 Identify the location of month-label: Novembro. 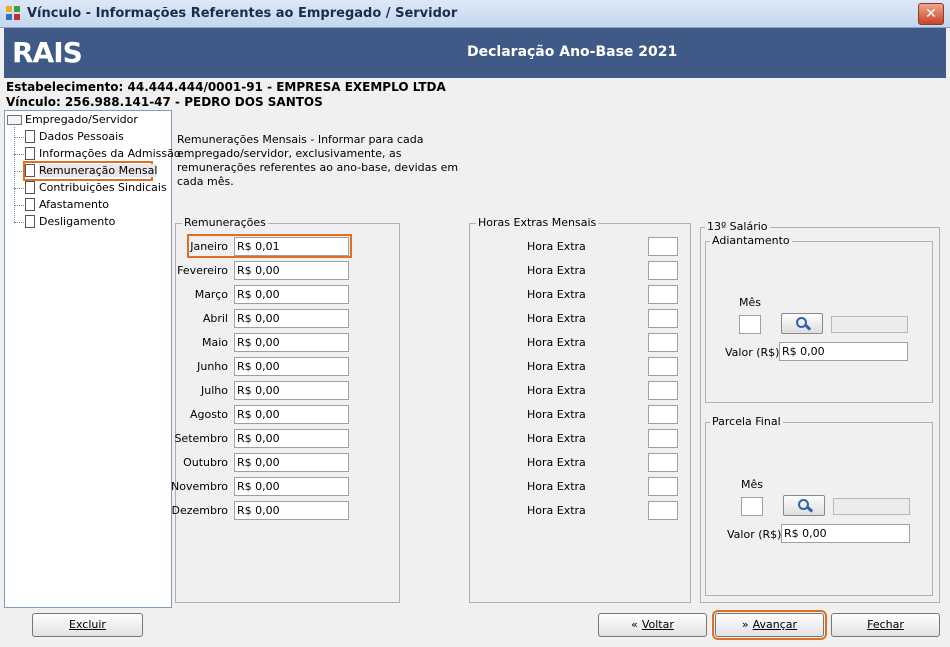
(199, 486).